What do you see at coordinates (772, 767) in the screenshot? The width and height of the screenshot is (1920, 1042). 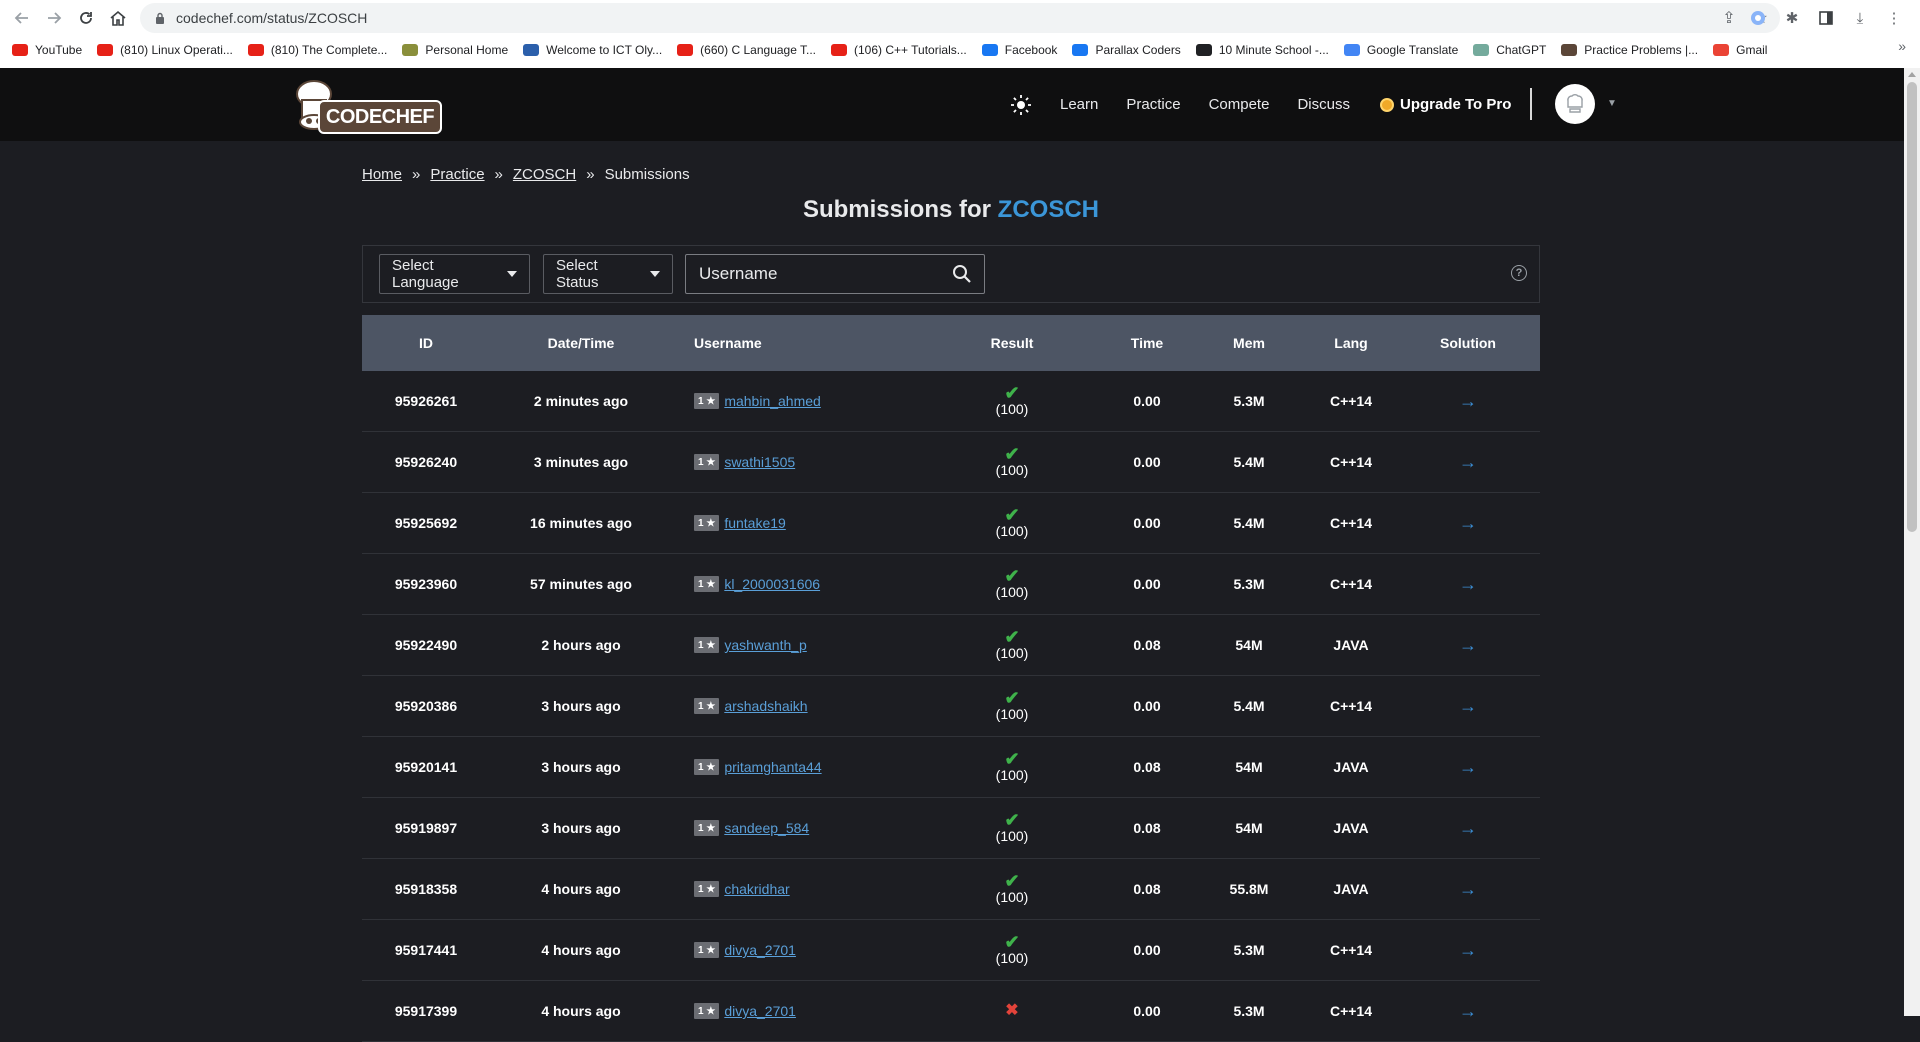 I see `username-link: pritamghanta44` at bounding box center [772, 767].